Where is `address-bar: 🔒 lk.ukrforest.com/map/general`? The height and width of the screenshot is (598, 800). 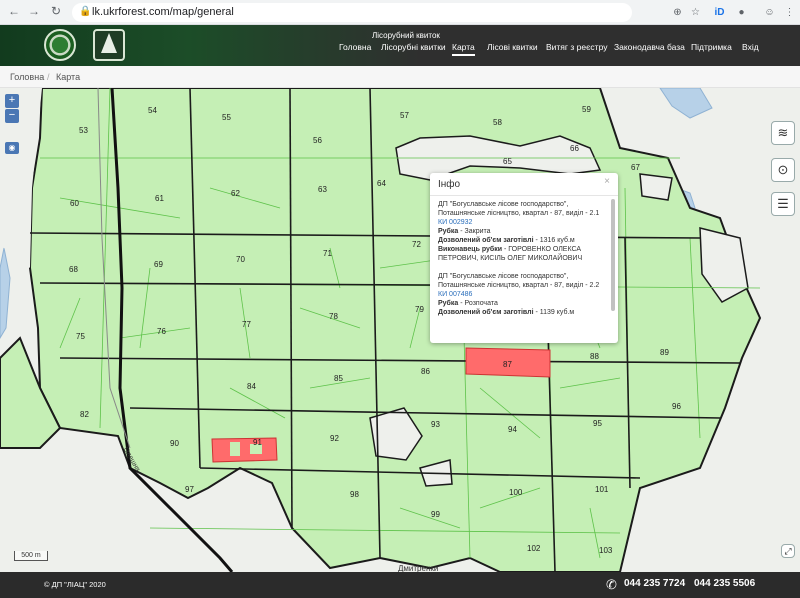
address-bar: 🔒 lk.ukrforest.com/map/general is located at coordinates (352, 12).